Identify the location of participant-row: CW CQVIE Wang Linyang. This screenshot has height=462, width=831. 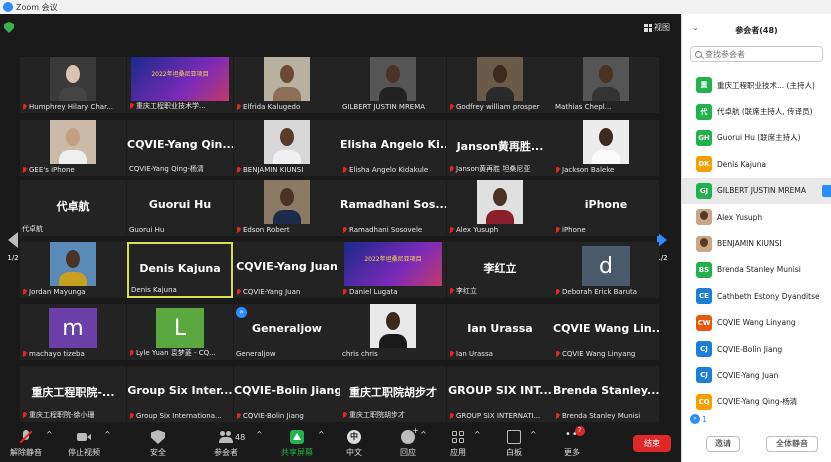
(756, 323).